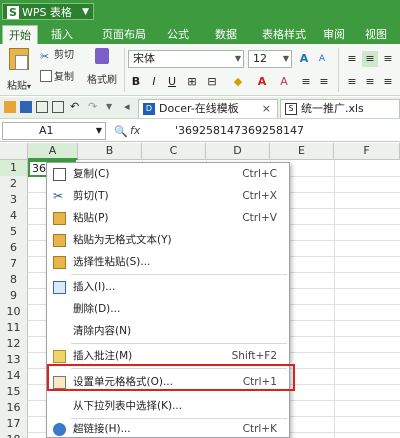  What do you see at coordinates (59, 429) in the screenshot?
I see `hyperlink-icon` at bounding box center [59, 429].